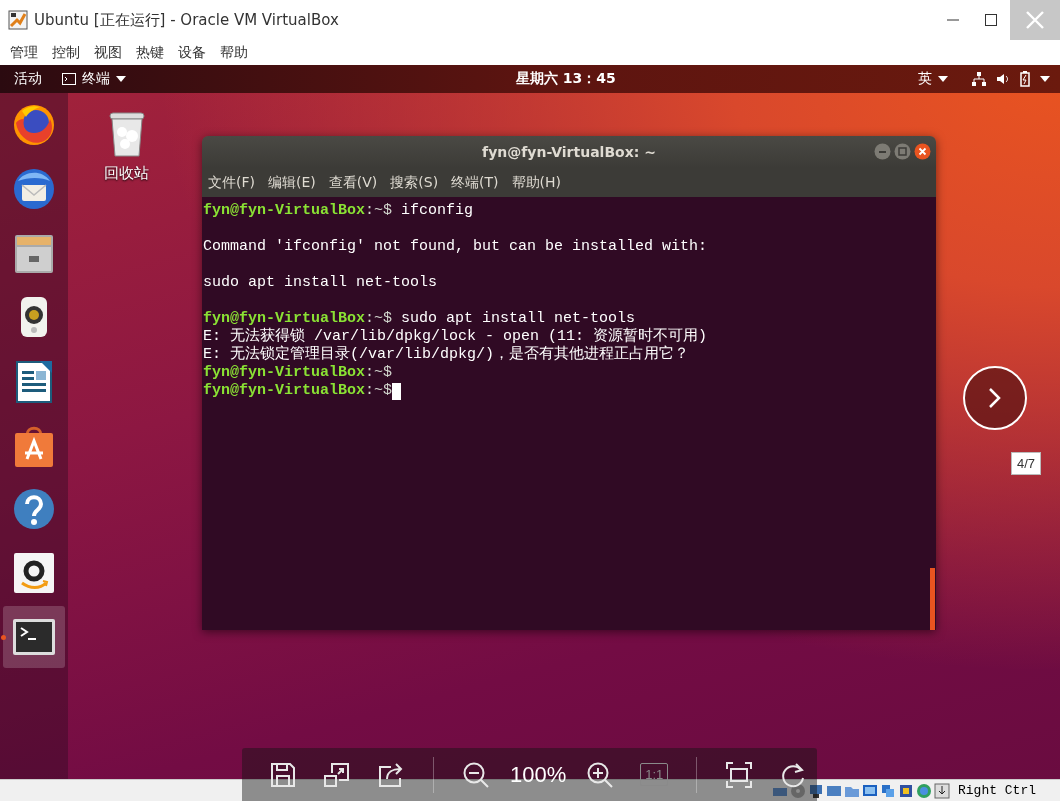  What do you see at coordinates (28, 79) in the screenshot?
I see `activities-button: 活动` at bounding box center [28, 79].